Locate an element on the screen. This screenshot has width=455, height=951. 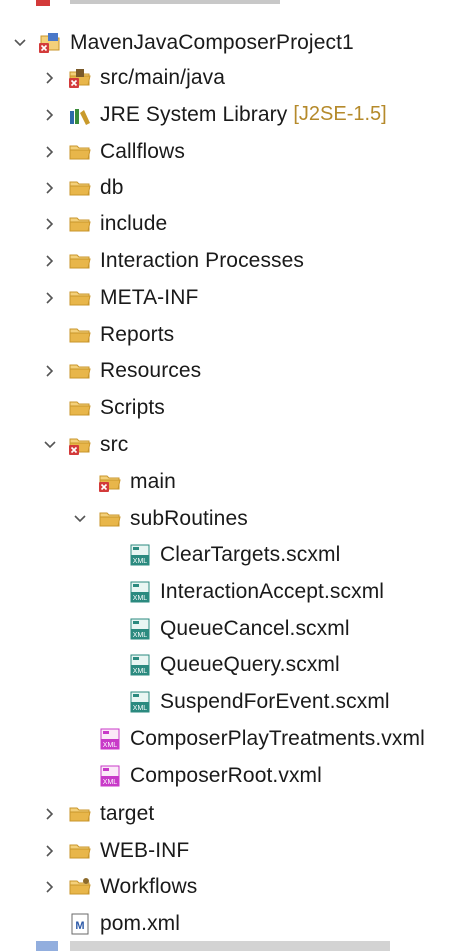
tree-node-db: db is located at coordinates (80, 187).